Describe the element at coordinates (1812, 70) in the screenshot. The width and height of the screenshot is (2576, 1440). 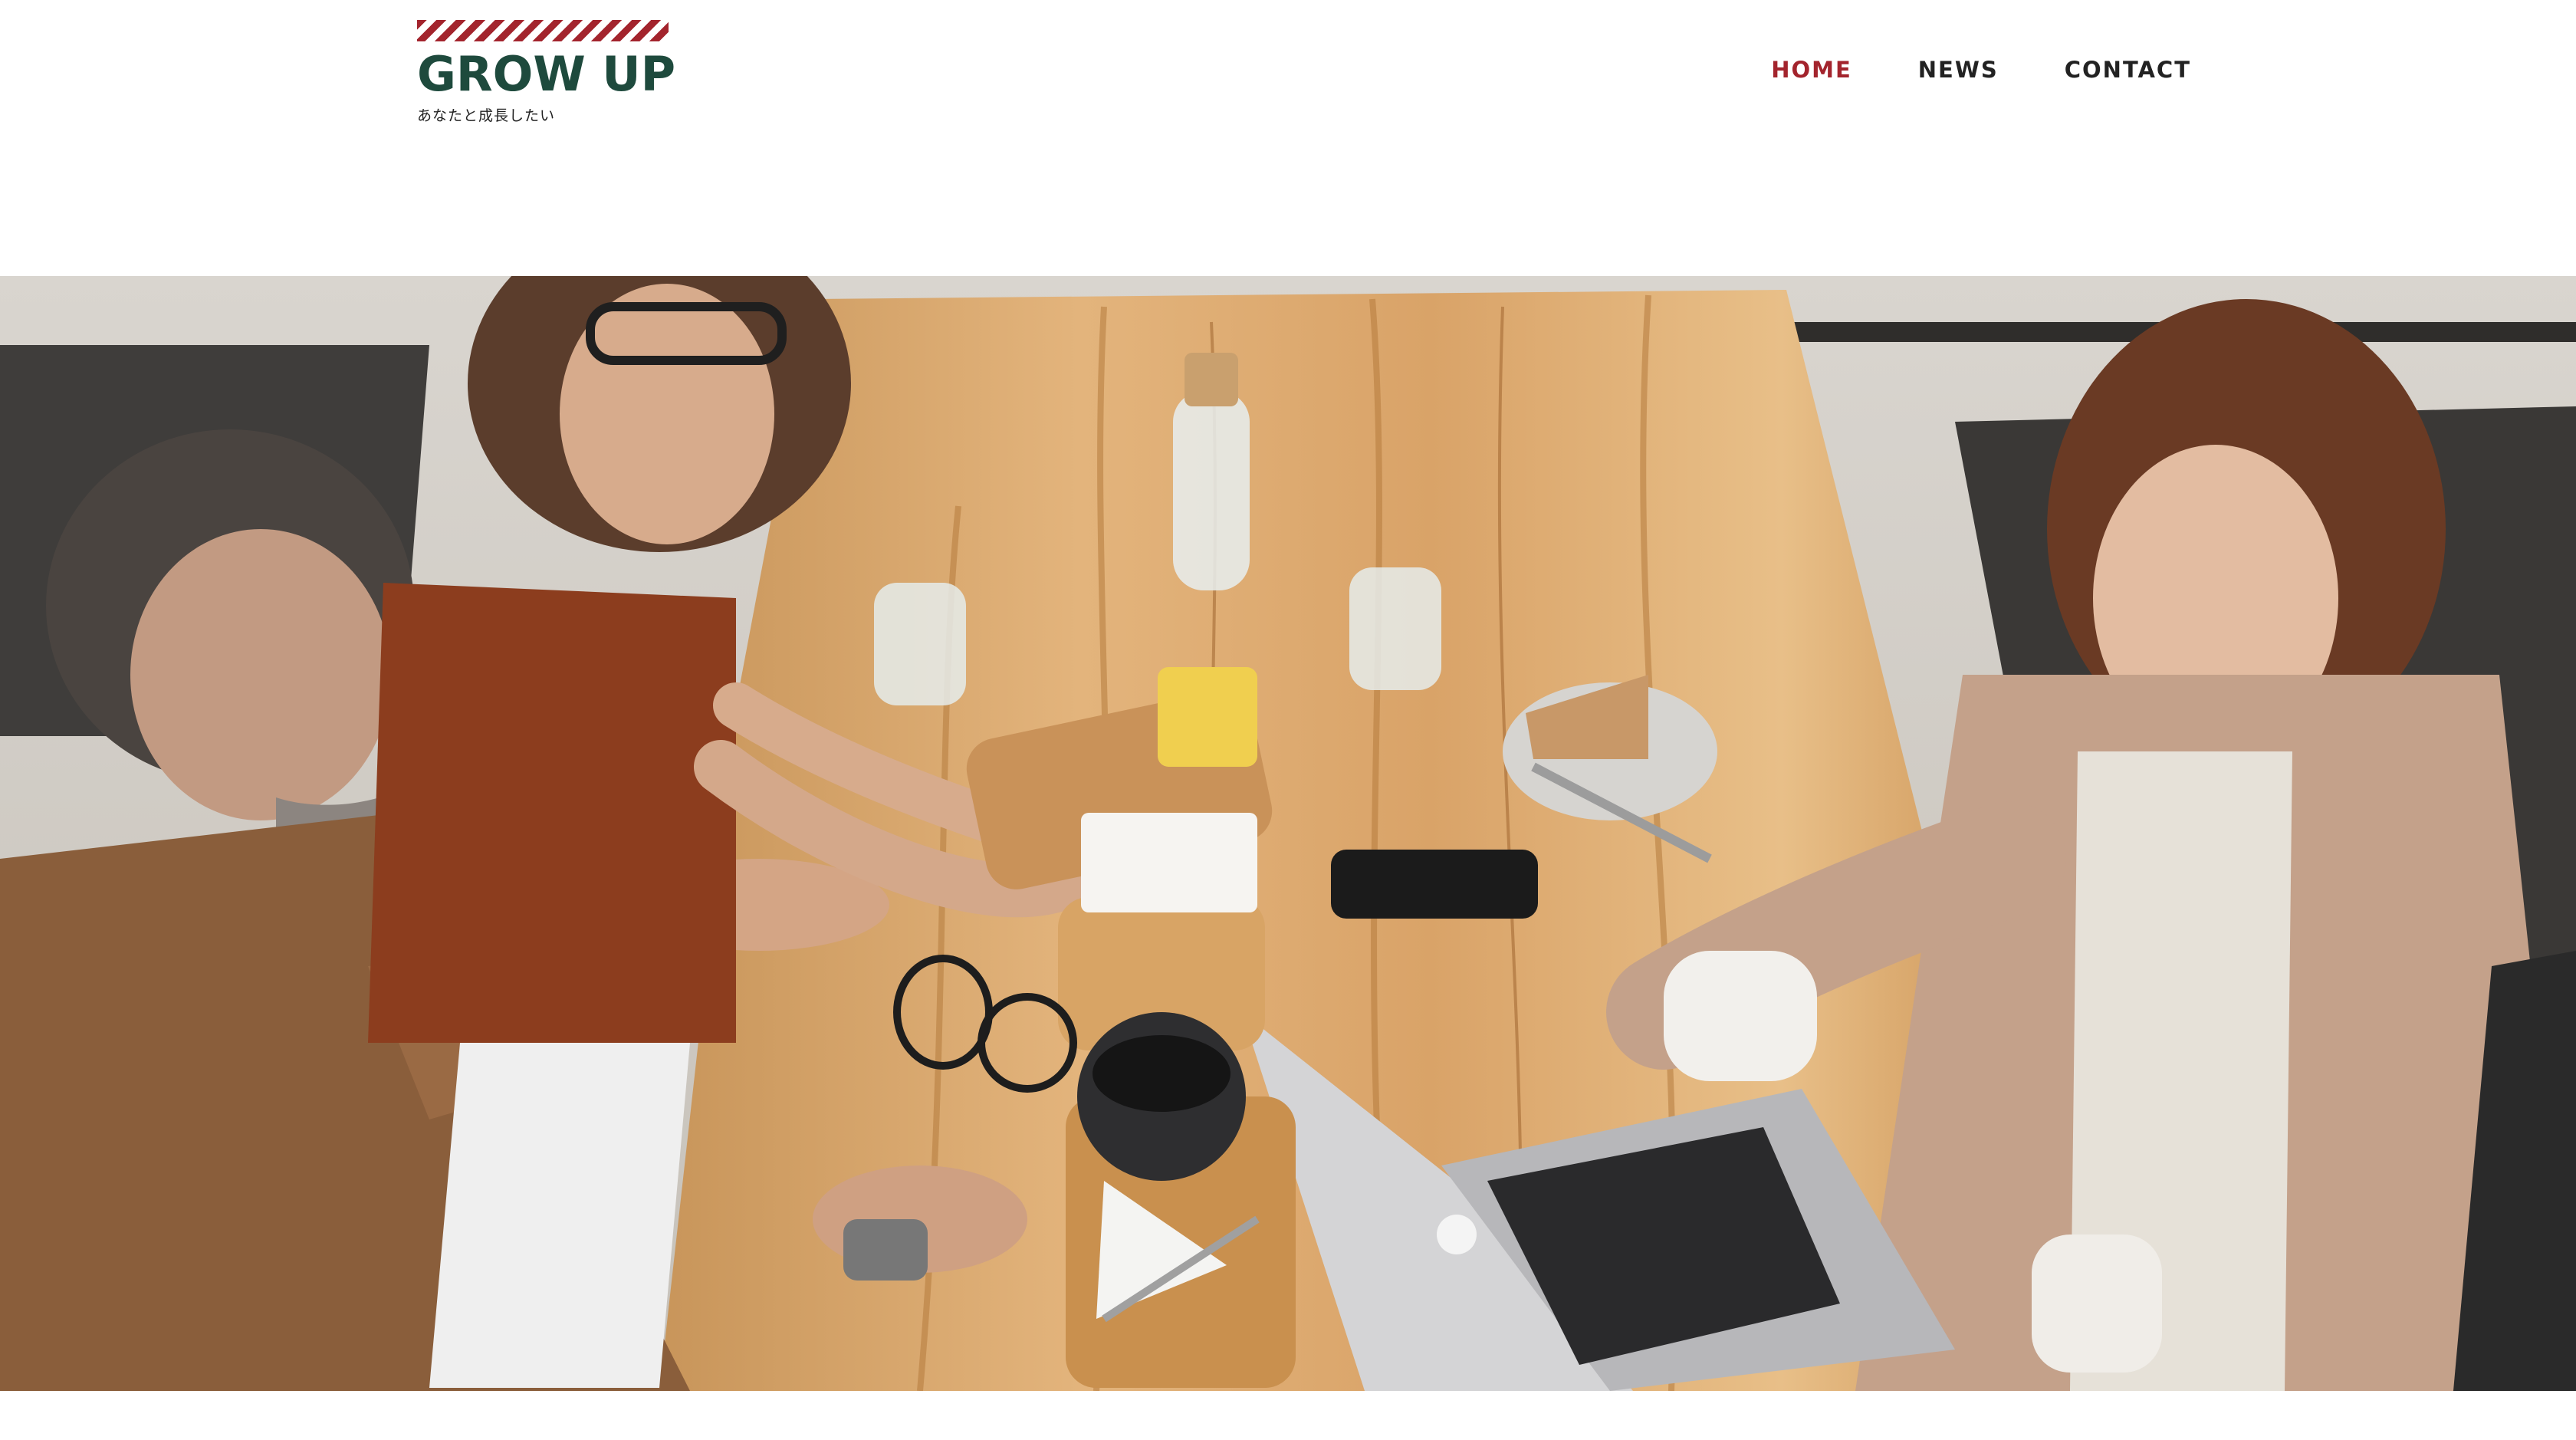
I see `nav-home-link: HOME` at that location.